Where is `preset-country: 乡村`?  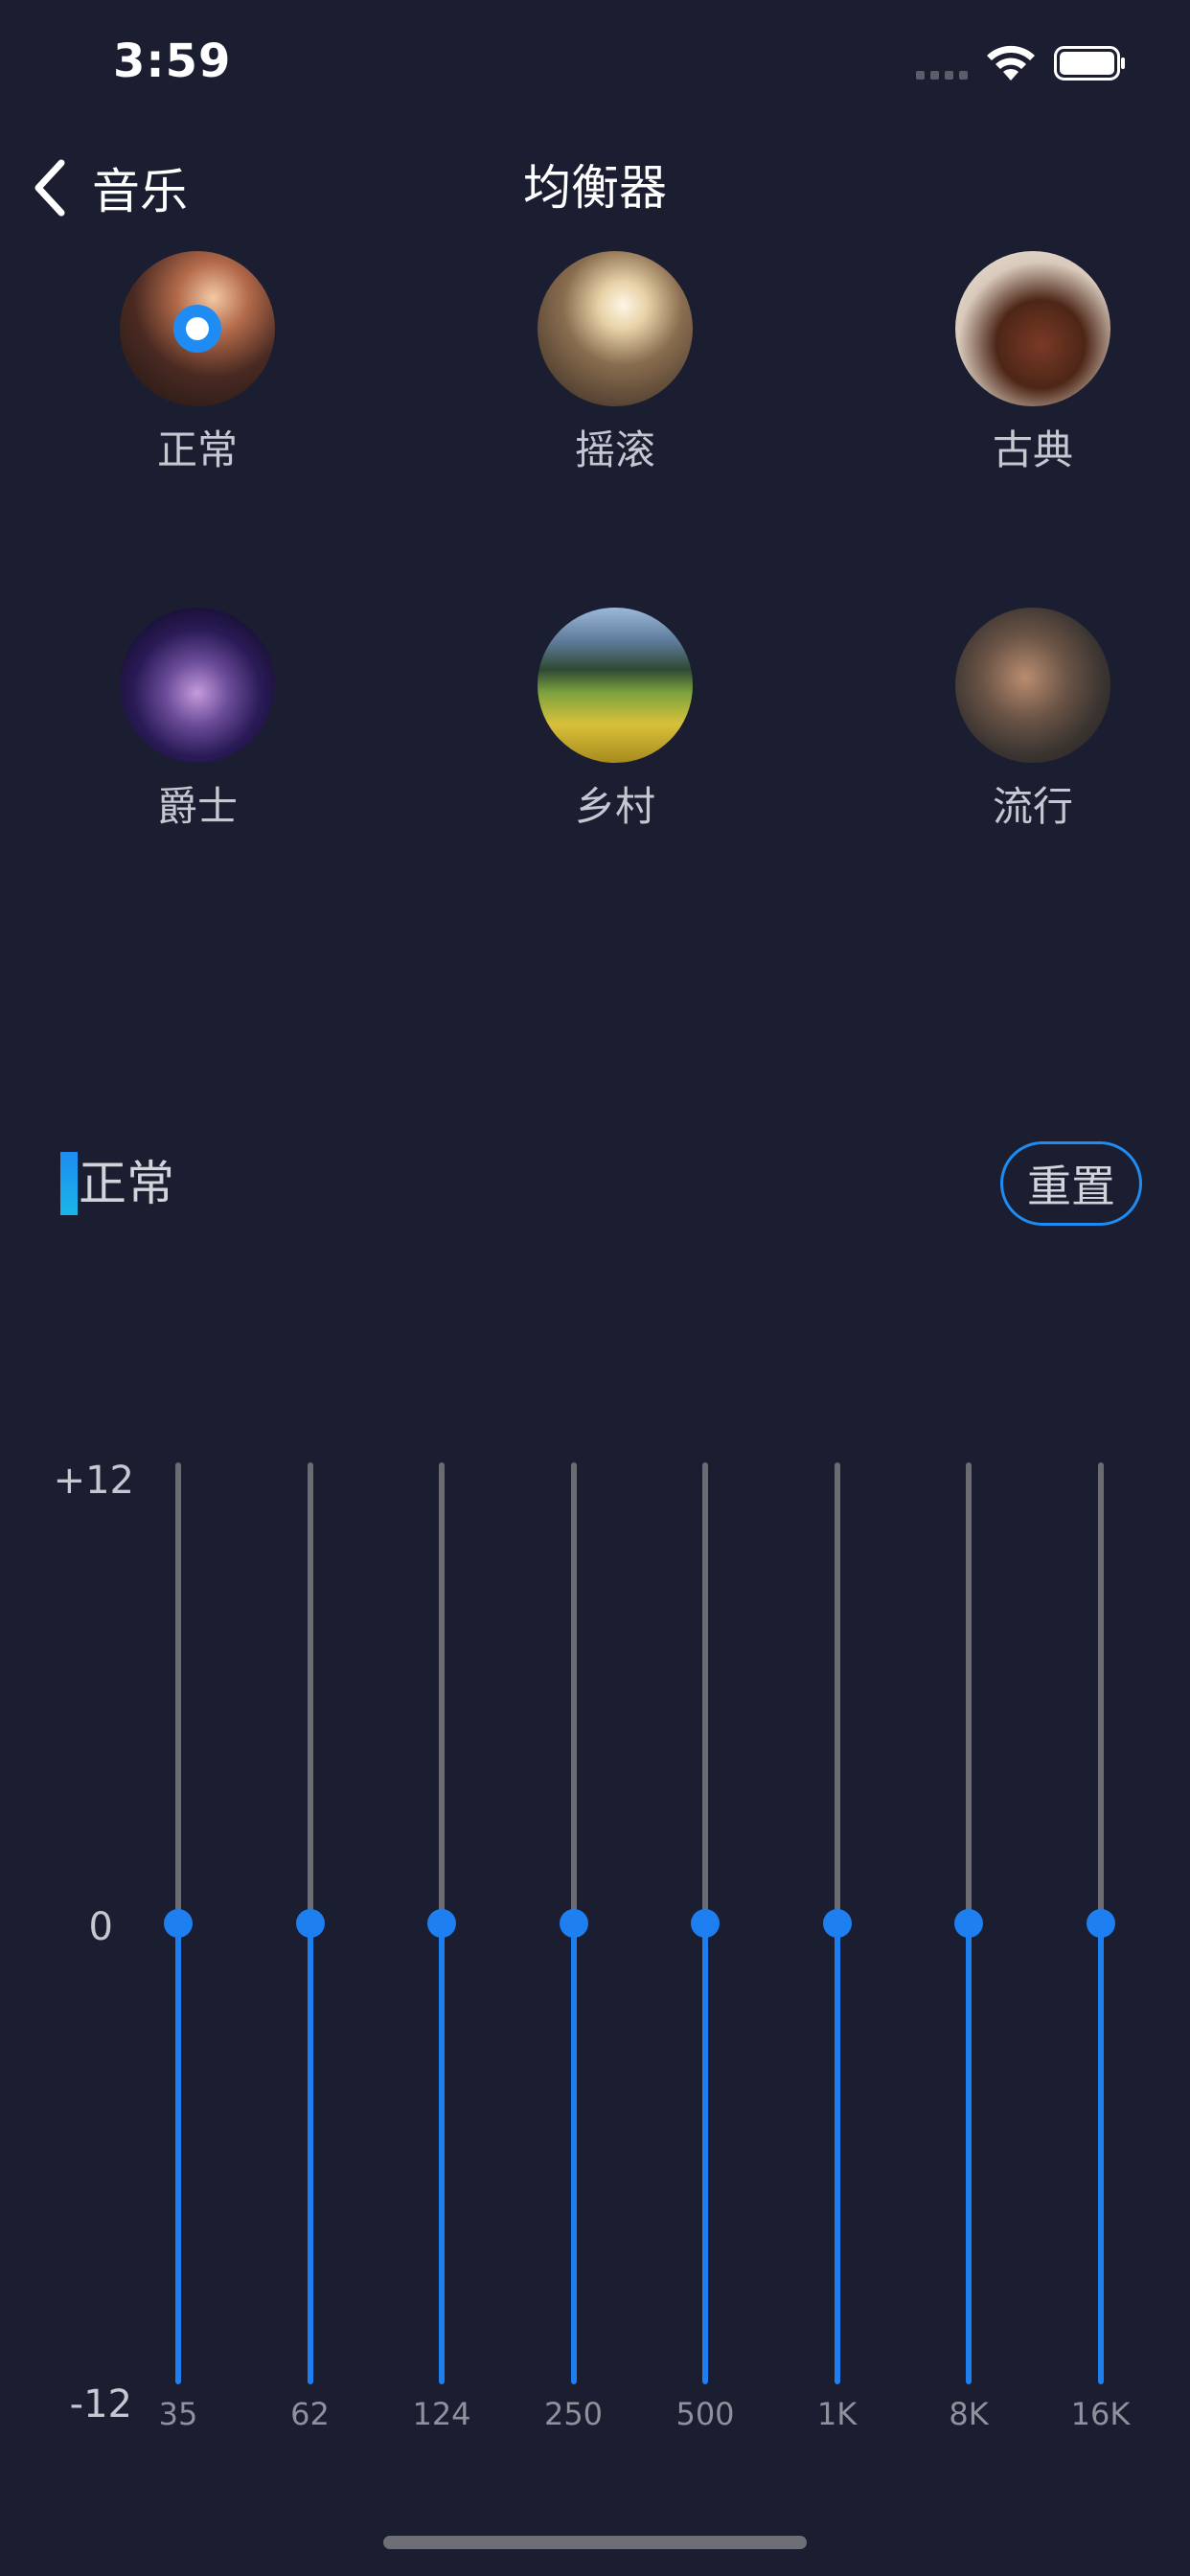 preset-country: 乡村 is located at coordinates (615, 720).